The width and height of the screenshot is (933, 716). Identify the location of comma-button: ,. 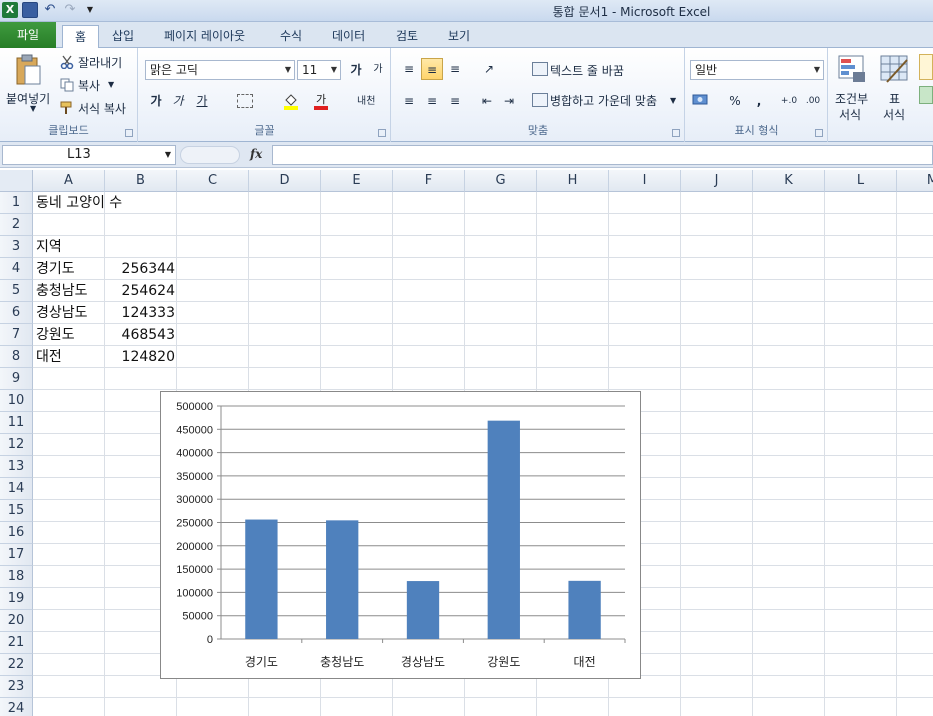
(759, 101).